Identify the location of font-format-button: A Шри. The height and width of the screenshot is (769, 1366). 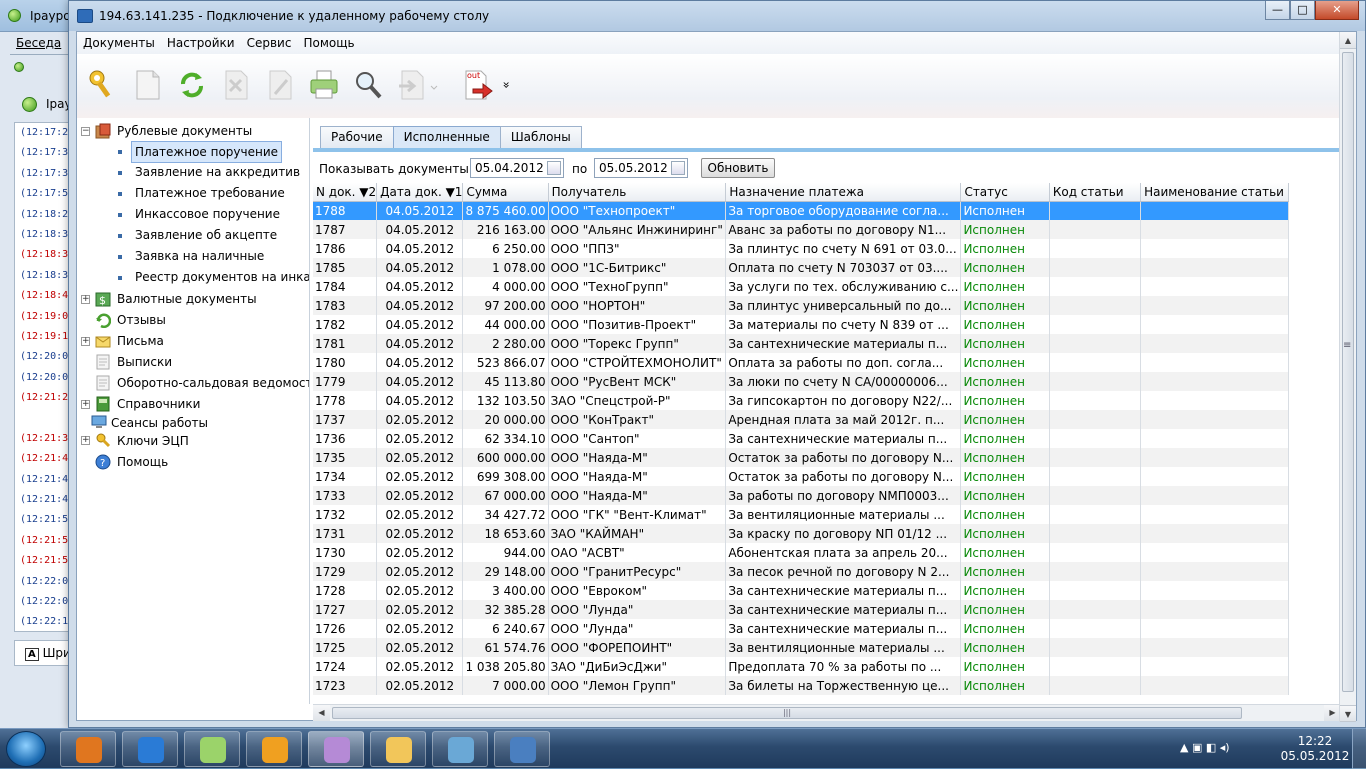
(43, 653).